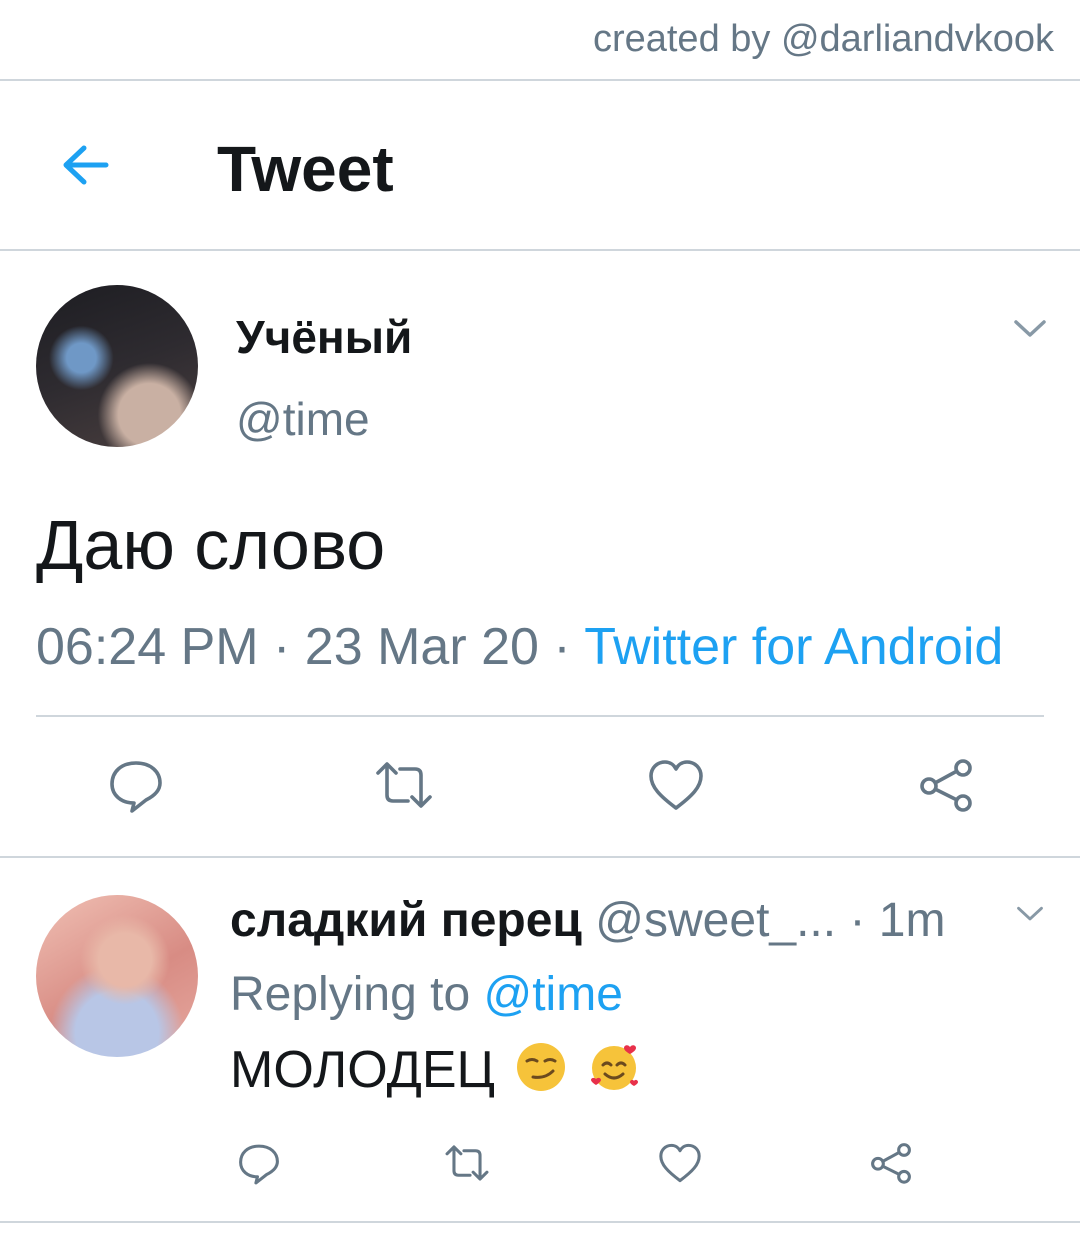 The image size is (1080, 1242). Describe the element at coordinates (823, 39) in the screenshot. I see `credit-watermark: created by @darliandvkook` at that location.